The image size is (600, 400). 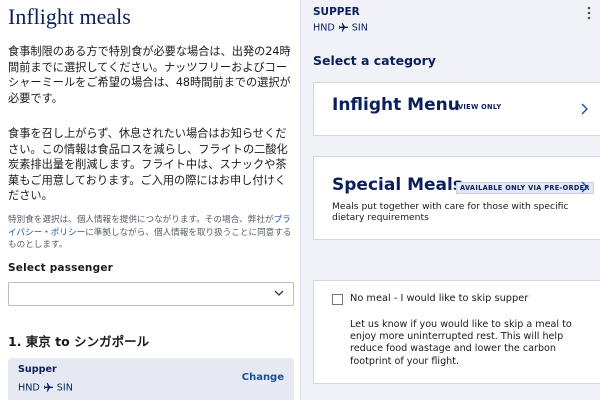 What do you see at coordinates (29, 388) in the screenshot?
I see `segment-origin: HND` at bounding box center [29, 388].